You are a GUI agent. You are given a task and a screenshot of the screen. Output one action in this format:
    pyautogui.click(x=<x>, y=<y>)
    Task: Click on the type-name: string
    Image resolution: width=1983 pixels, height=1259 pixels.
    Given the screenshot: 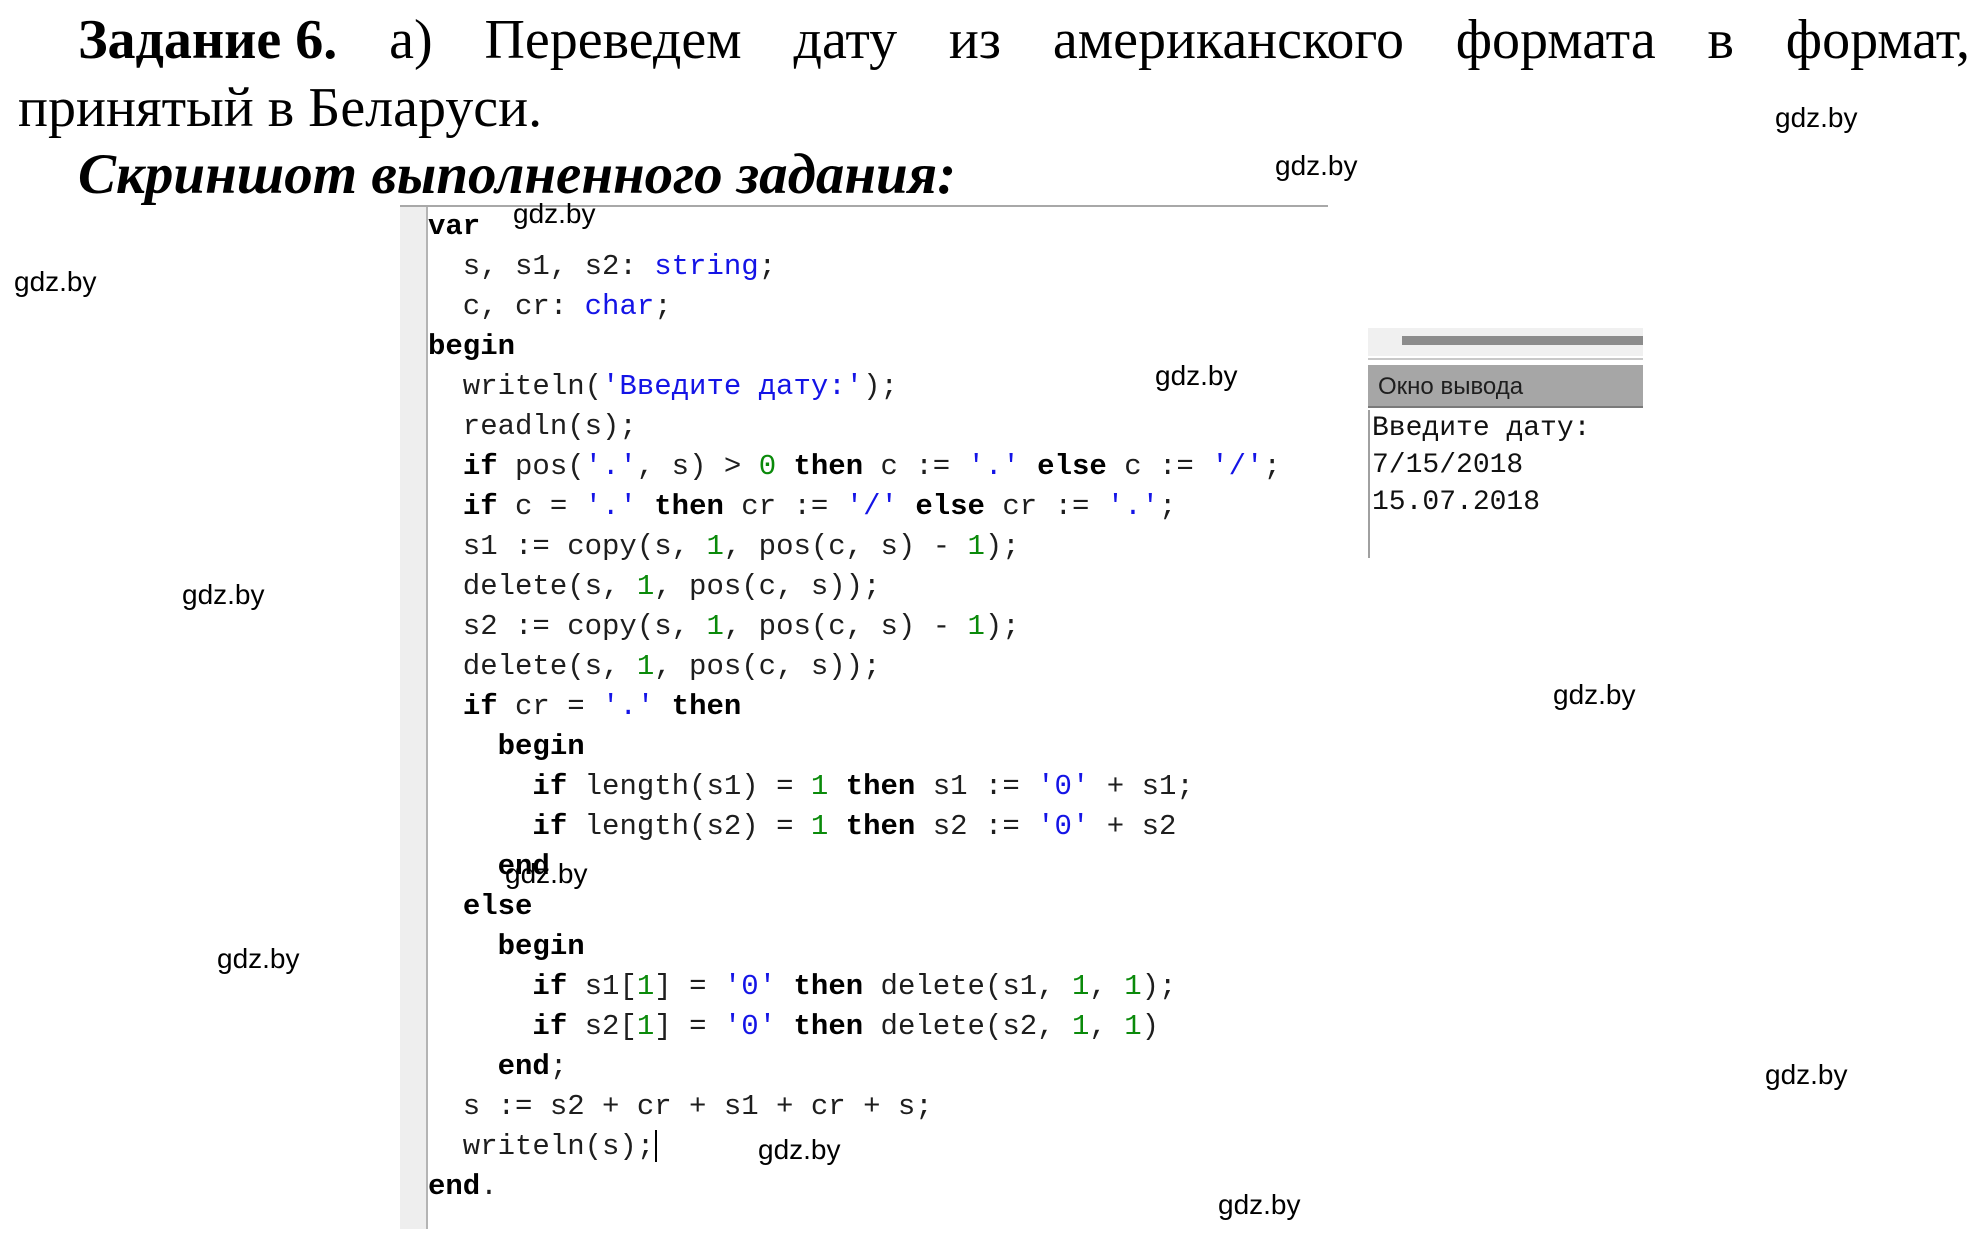 What is the action you would take?
    pyautogui.click(x=706, y=266)
    